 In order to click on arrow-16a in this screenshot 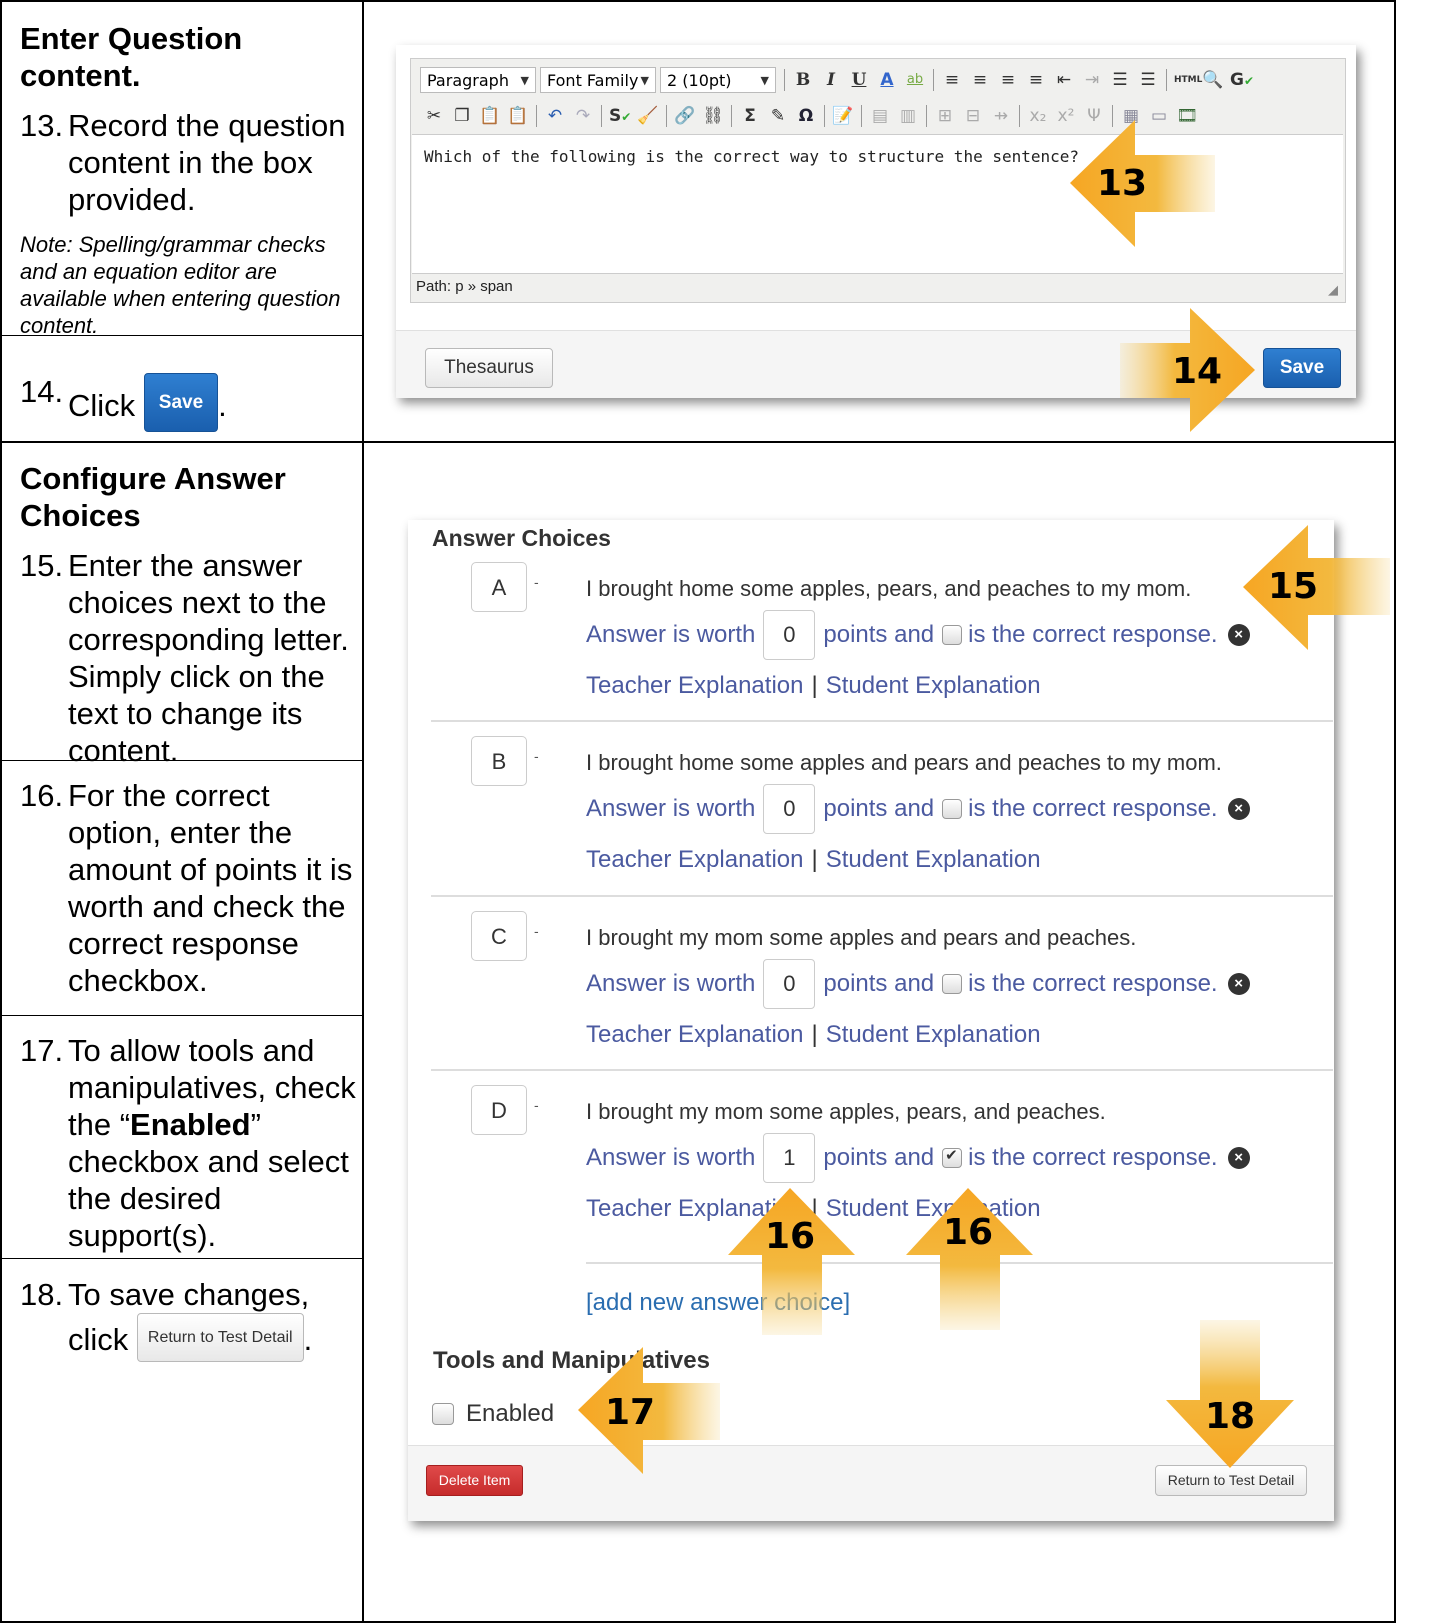, I will do `click(791, 1261)`.